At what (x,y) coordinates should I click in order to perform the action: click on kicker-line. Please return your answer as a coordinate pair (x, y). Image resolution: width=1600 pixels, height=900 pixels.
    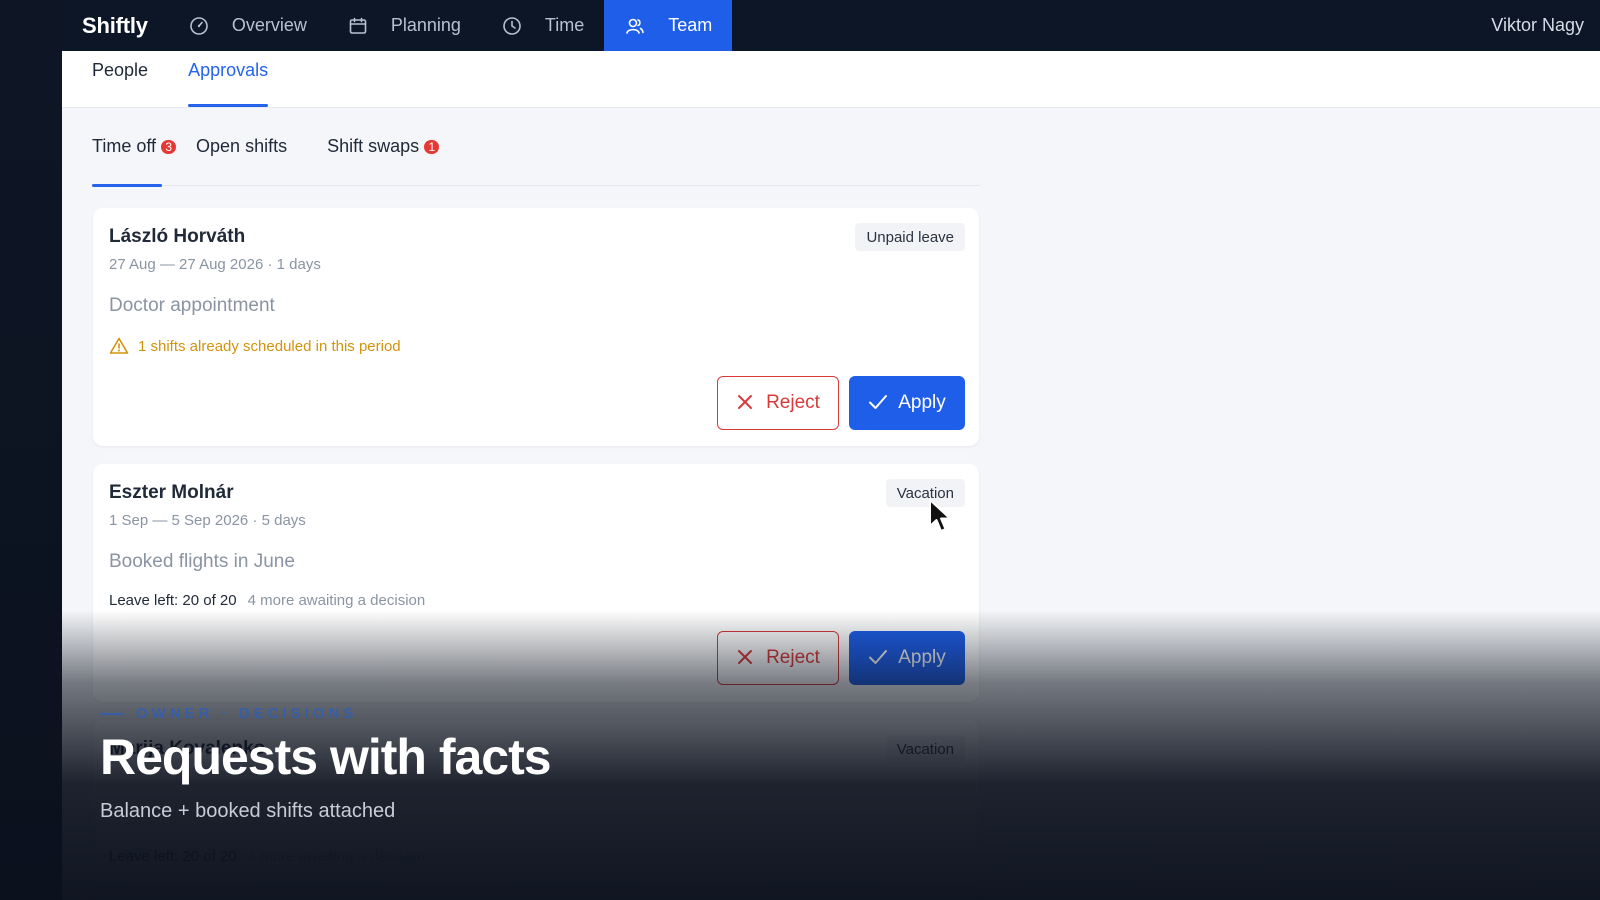
    Looking at the image, I should click on (112, 713).